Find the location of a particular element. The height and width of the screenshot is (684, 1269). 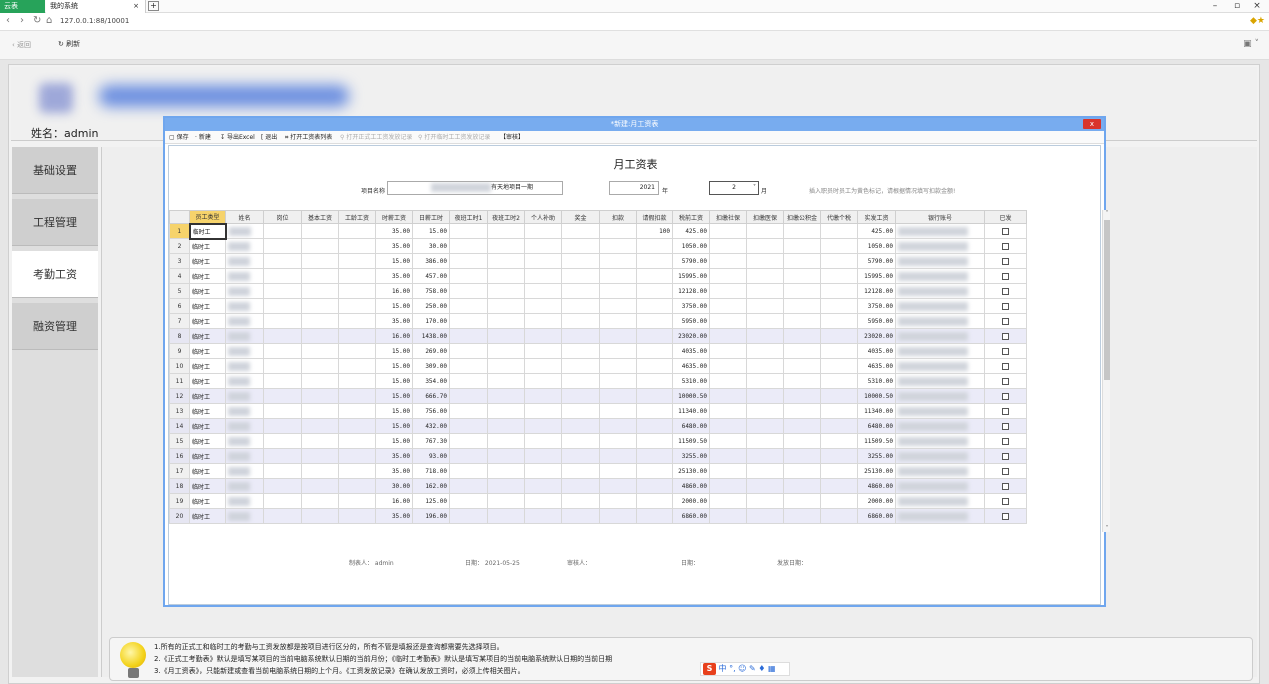

table-row: 19 临时工 16.00 125.00 2000.00 2000.00 is located at coordinates (598, 501).